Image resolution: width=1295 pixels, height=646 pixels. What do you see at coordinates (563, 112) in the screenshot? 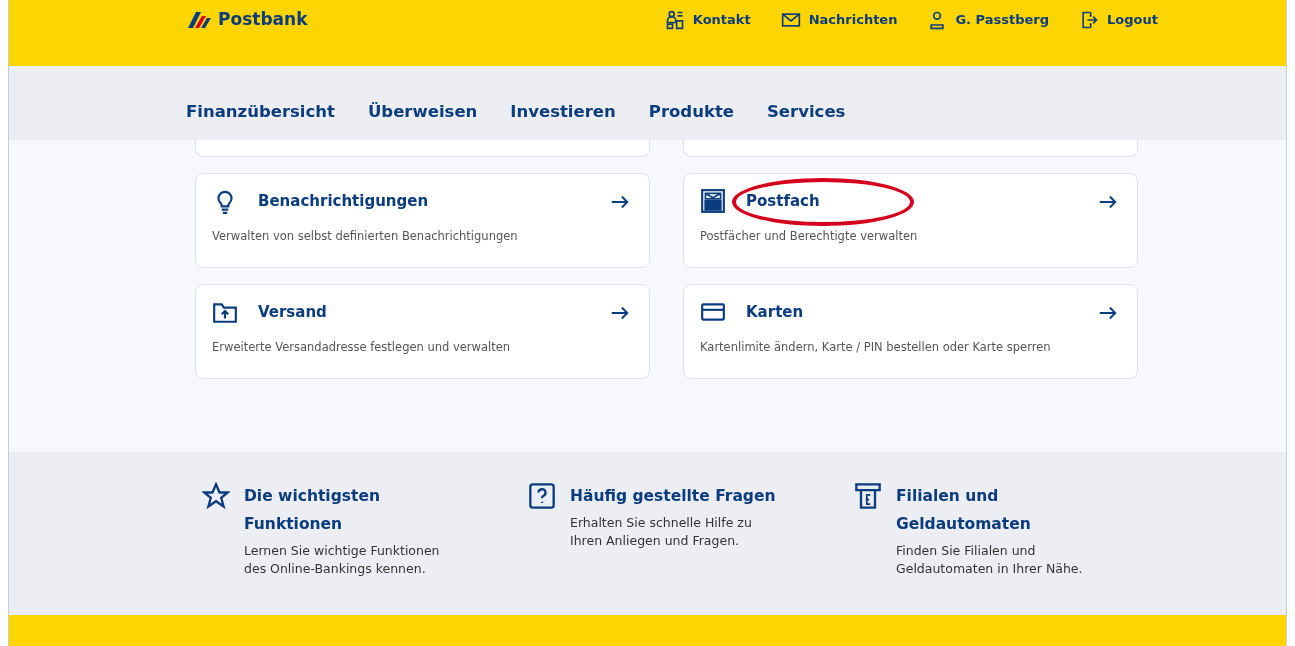
I see `nav-link: Investieren` at bounding box center [563, 112].